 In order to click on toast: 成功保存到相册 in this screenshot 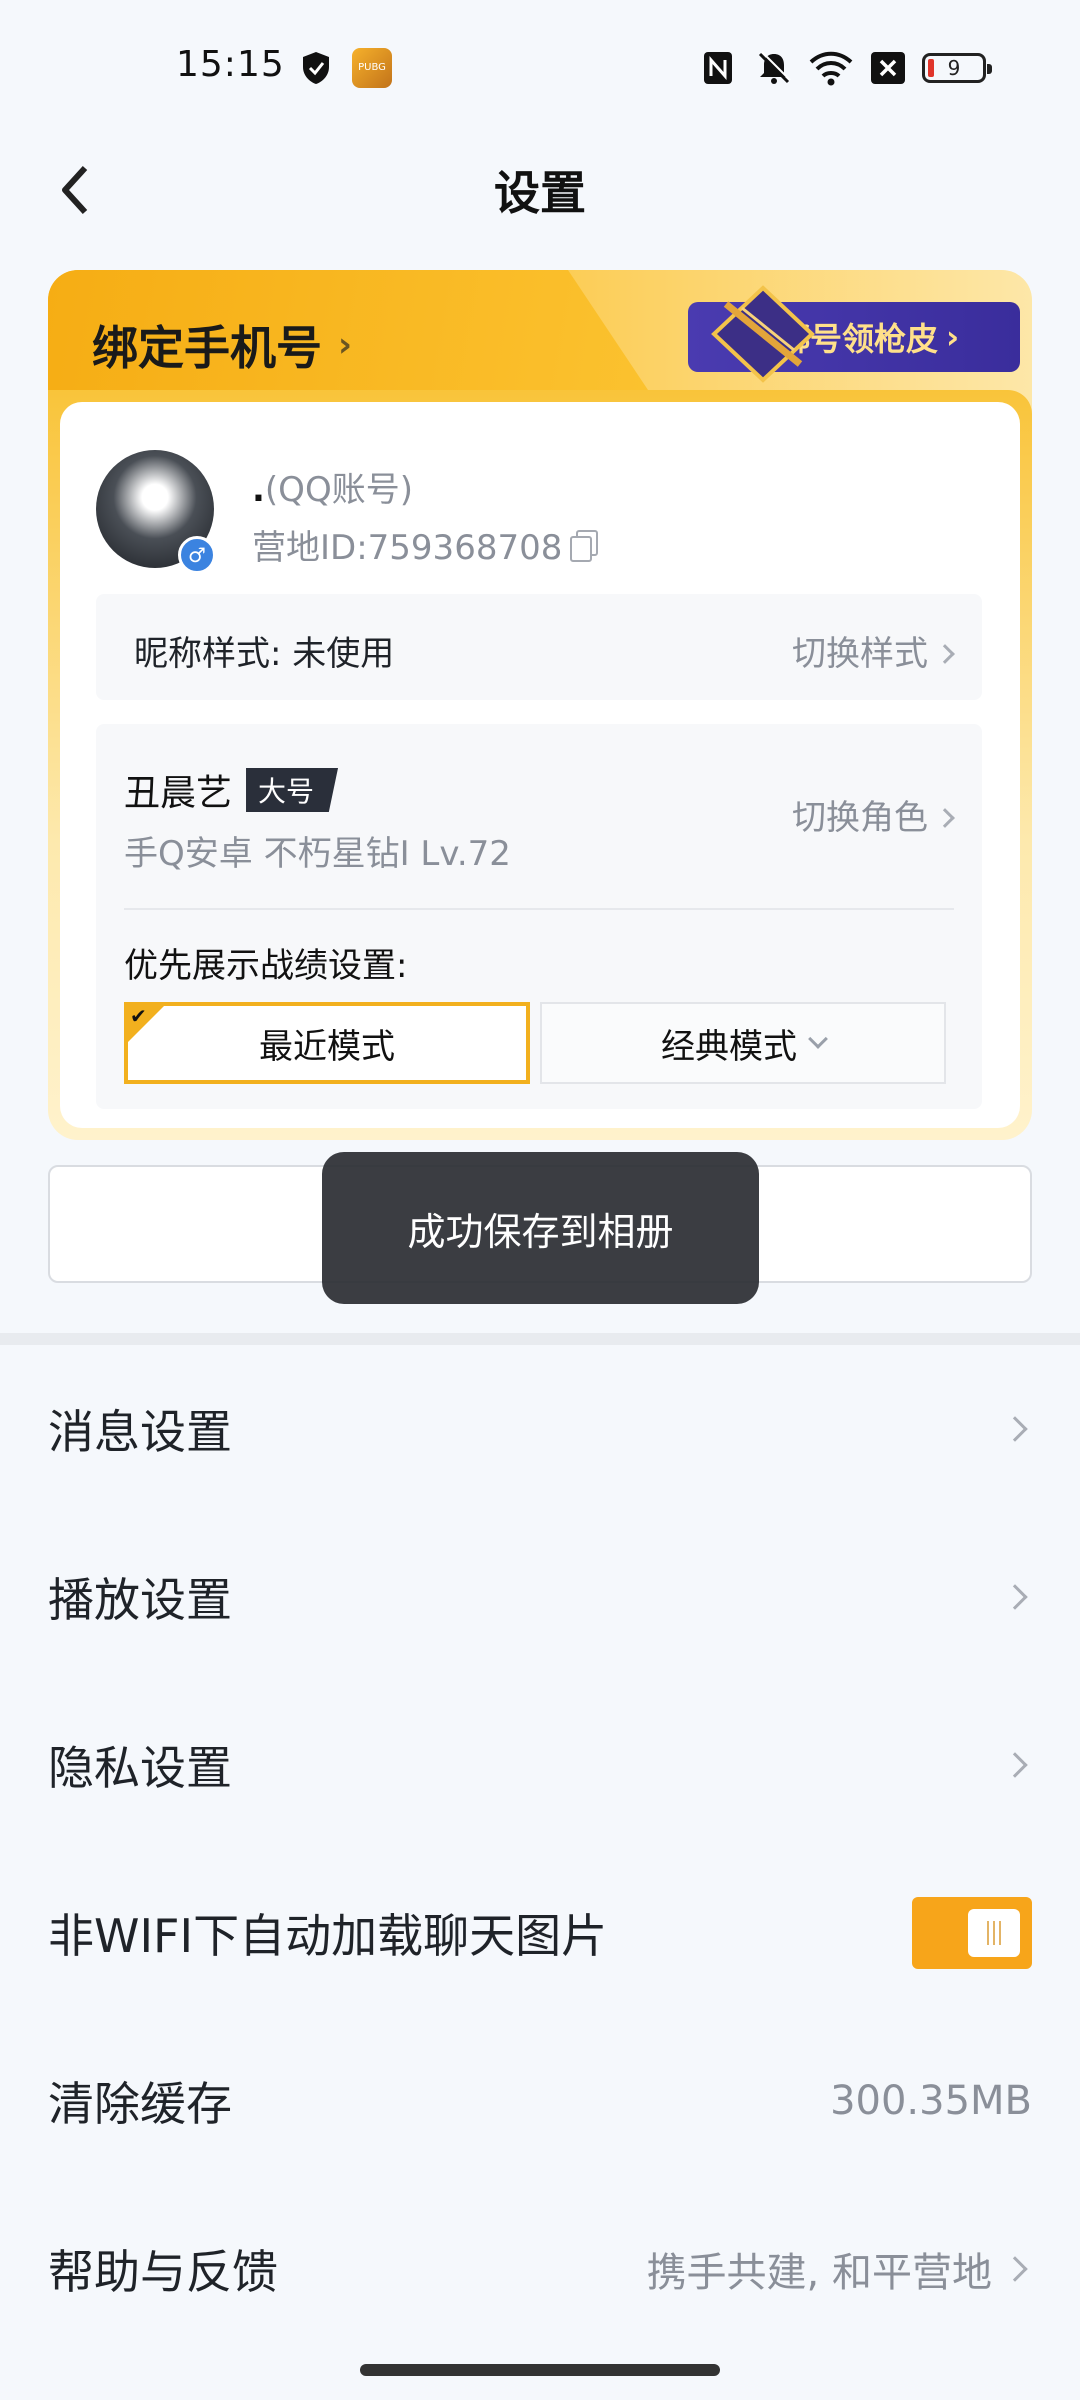, I will do `click(540, 1228)`.